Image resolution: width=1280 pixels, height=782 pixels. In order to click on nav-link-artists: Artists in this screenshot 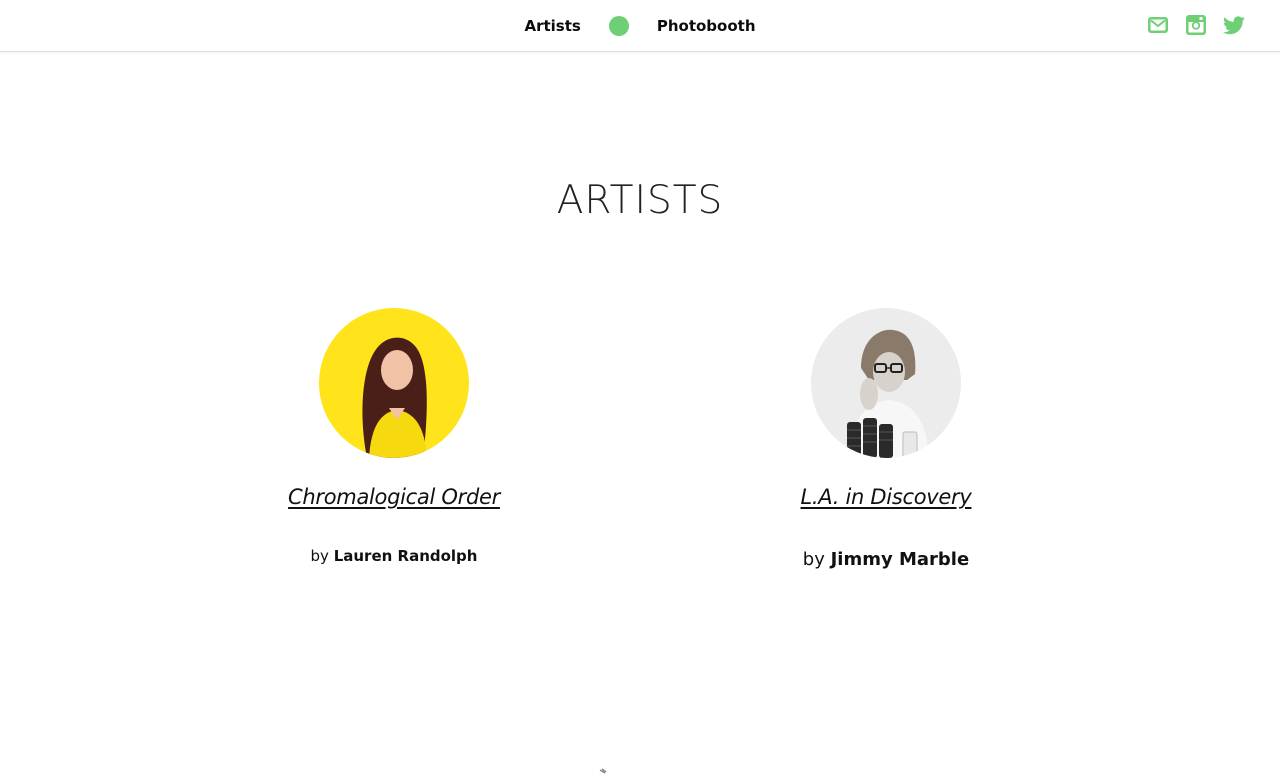, I will do `click(552, 26)`.